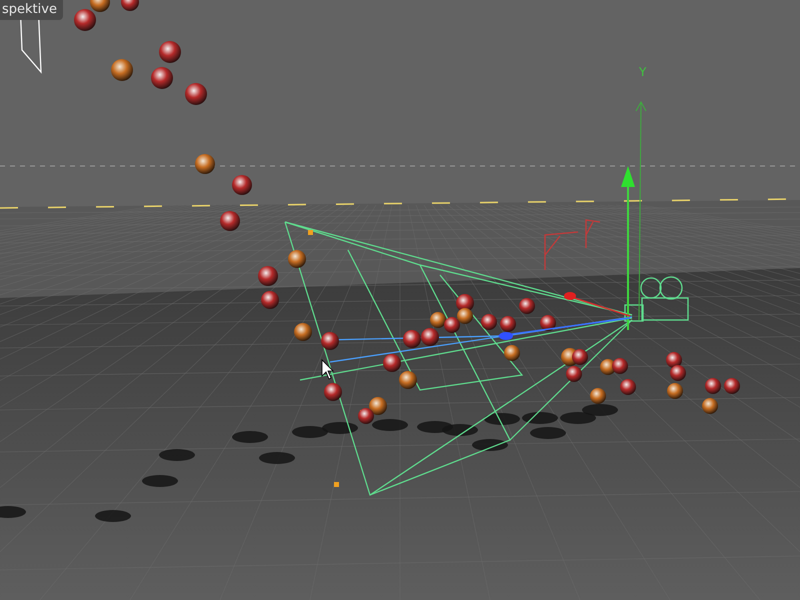  Describe the element at coordinates (642, 72) in the screenshot. I see `axis-label: Y` at that location.